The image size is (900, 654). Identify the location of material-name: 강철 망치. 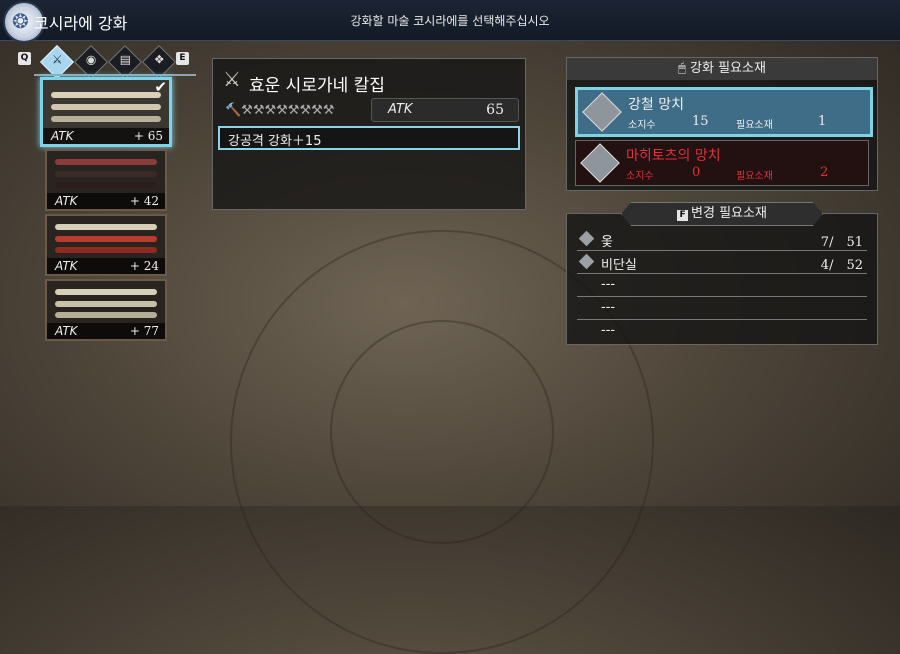
(656, 105).